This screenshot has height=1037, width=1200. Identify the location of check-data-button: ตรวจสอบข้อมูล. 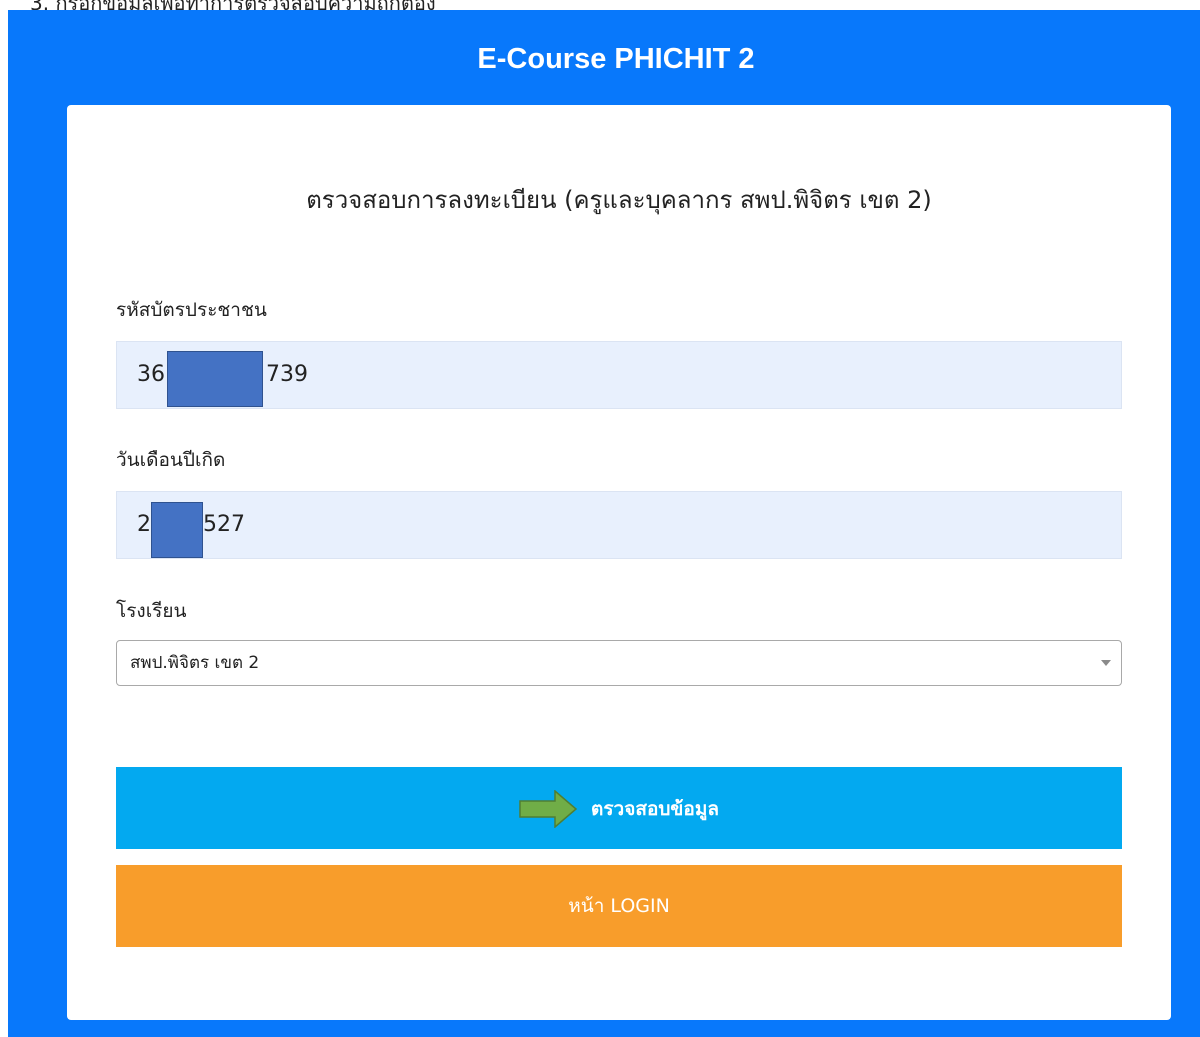
(619, 808).